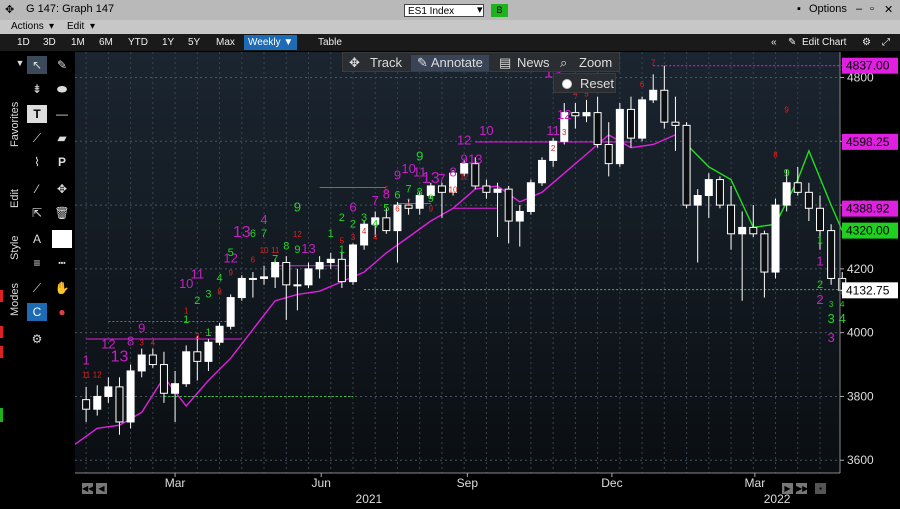  I want to click on x-axis: Mar Jun Sep Dec Mar 2021 2022, so click(457, 489).